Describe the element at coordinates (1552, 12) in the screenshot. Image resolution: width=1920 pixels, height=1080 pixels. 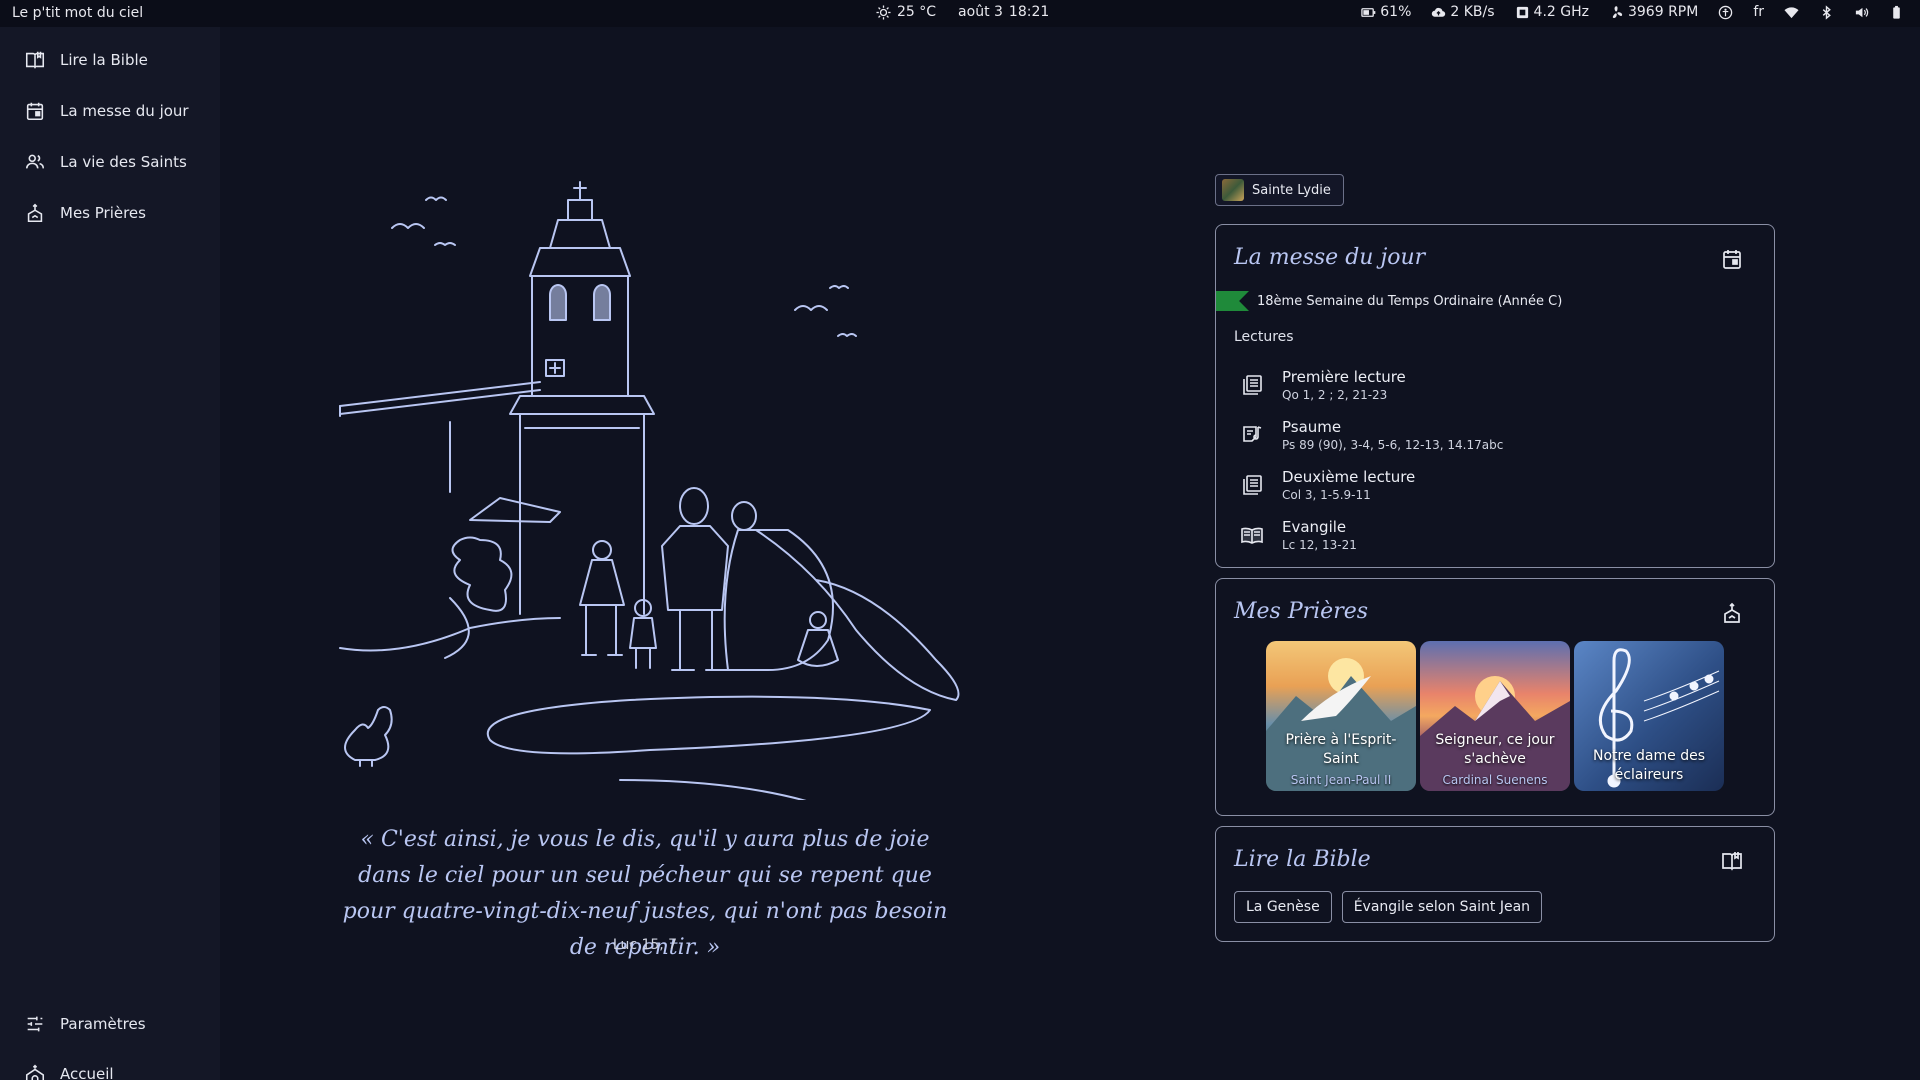
I see `cpu-indicator: 4.2 GHz` at that location.